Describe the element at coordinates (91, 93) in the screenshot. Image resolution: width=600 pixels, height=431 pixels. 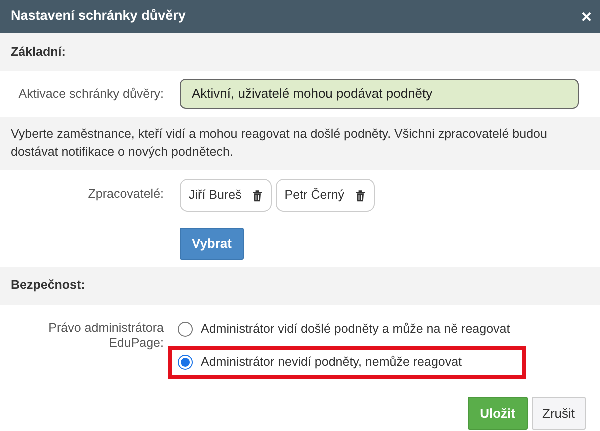
I see `field-label: Aktivace schránky důvěry:` at that location.